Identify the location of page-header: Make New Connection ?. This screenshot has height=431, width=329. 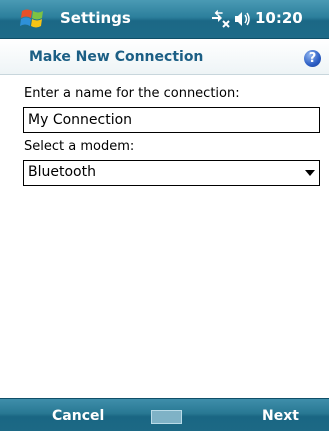
(164, 57).